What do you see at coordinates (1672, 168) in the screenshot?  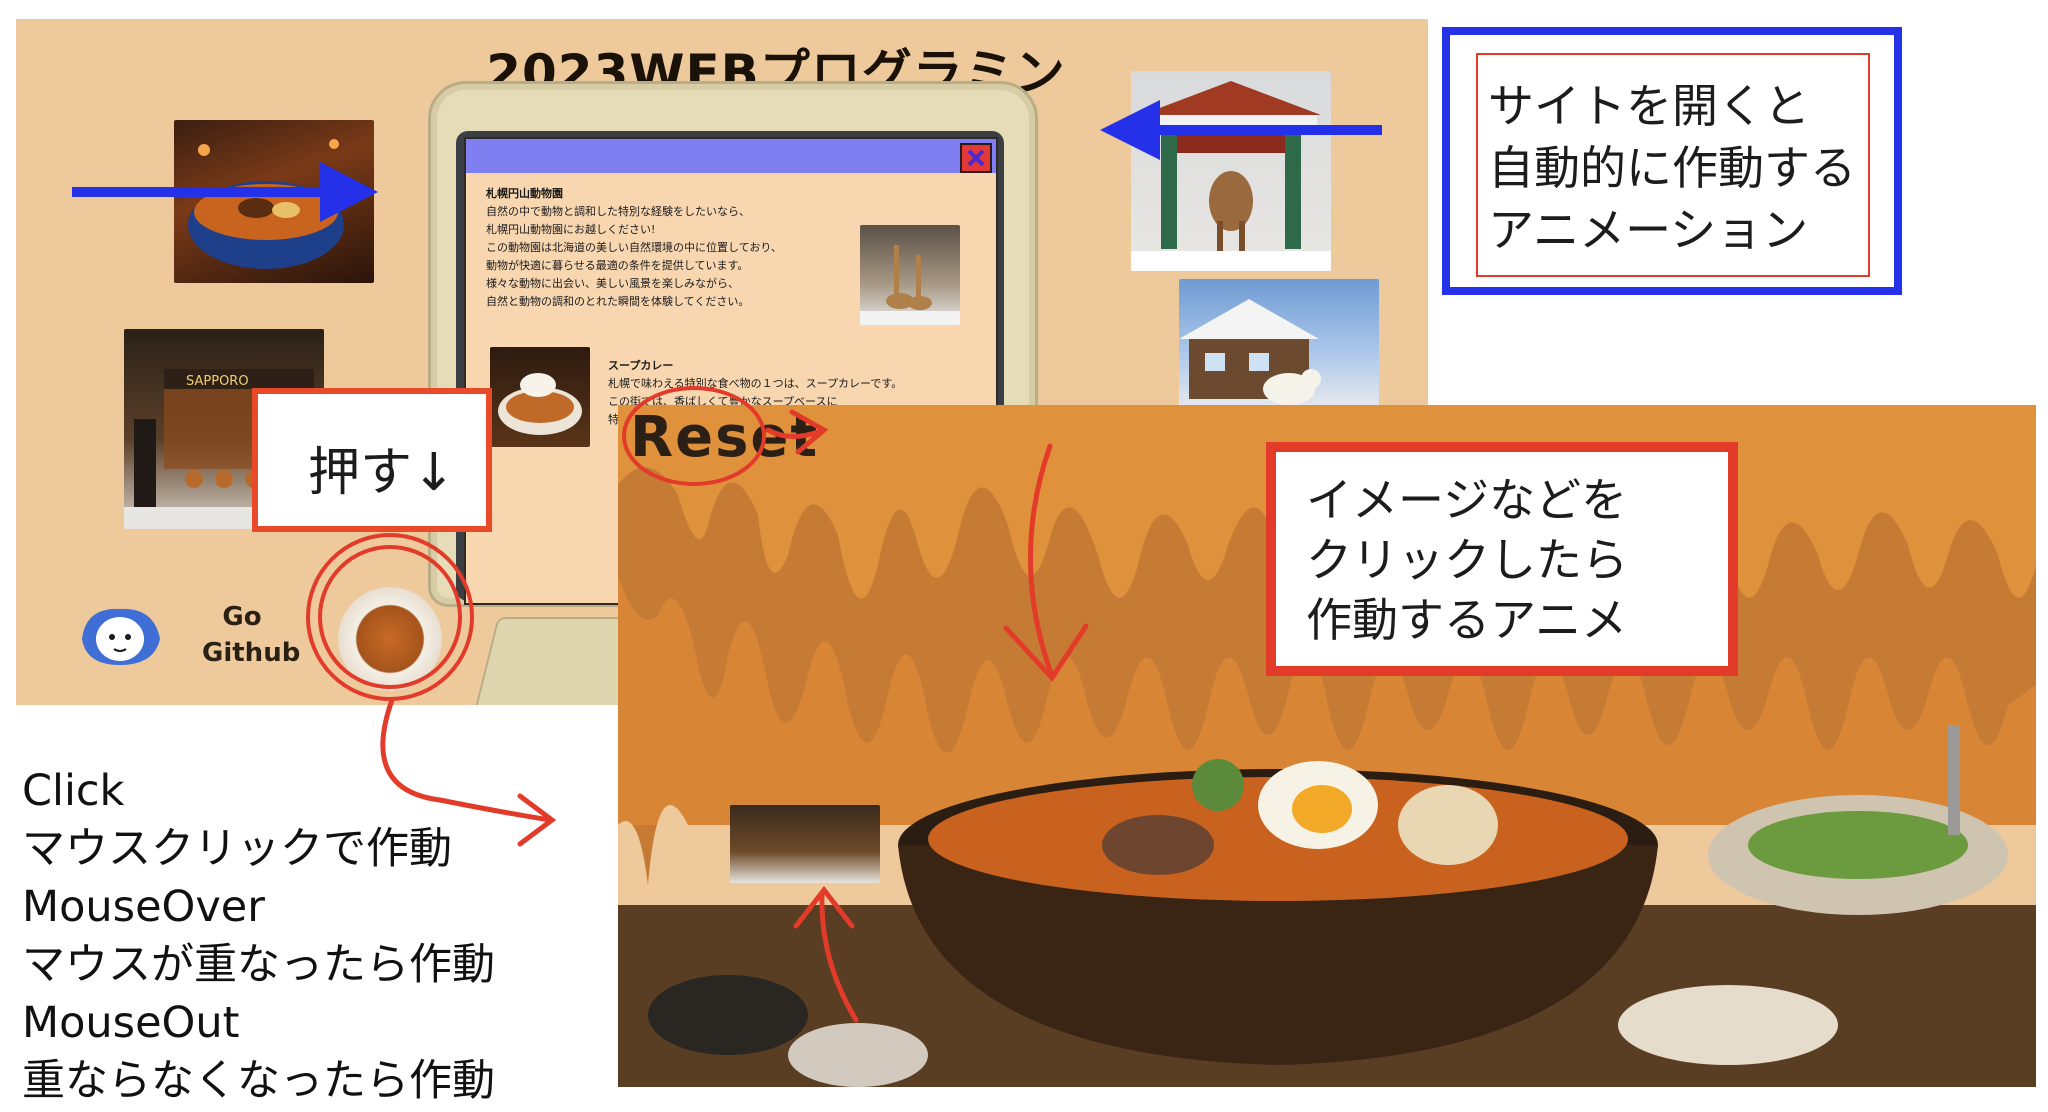 I see `auto-animation-text: サイトを開くと 自動的に作動する アニメーション` at bounding box center [1672, 168].